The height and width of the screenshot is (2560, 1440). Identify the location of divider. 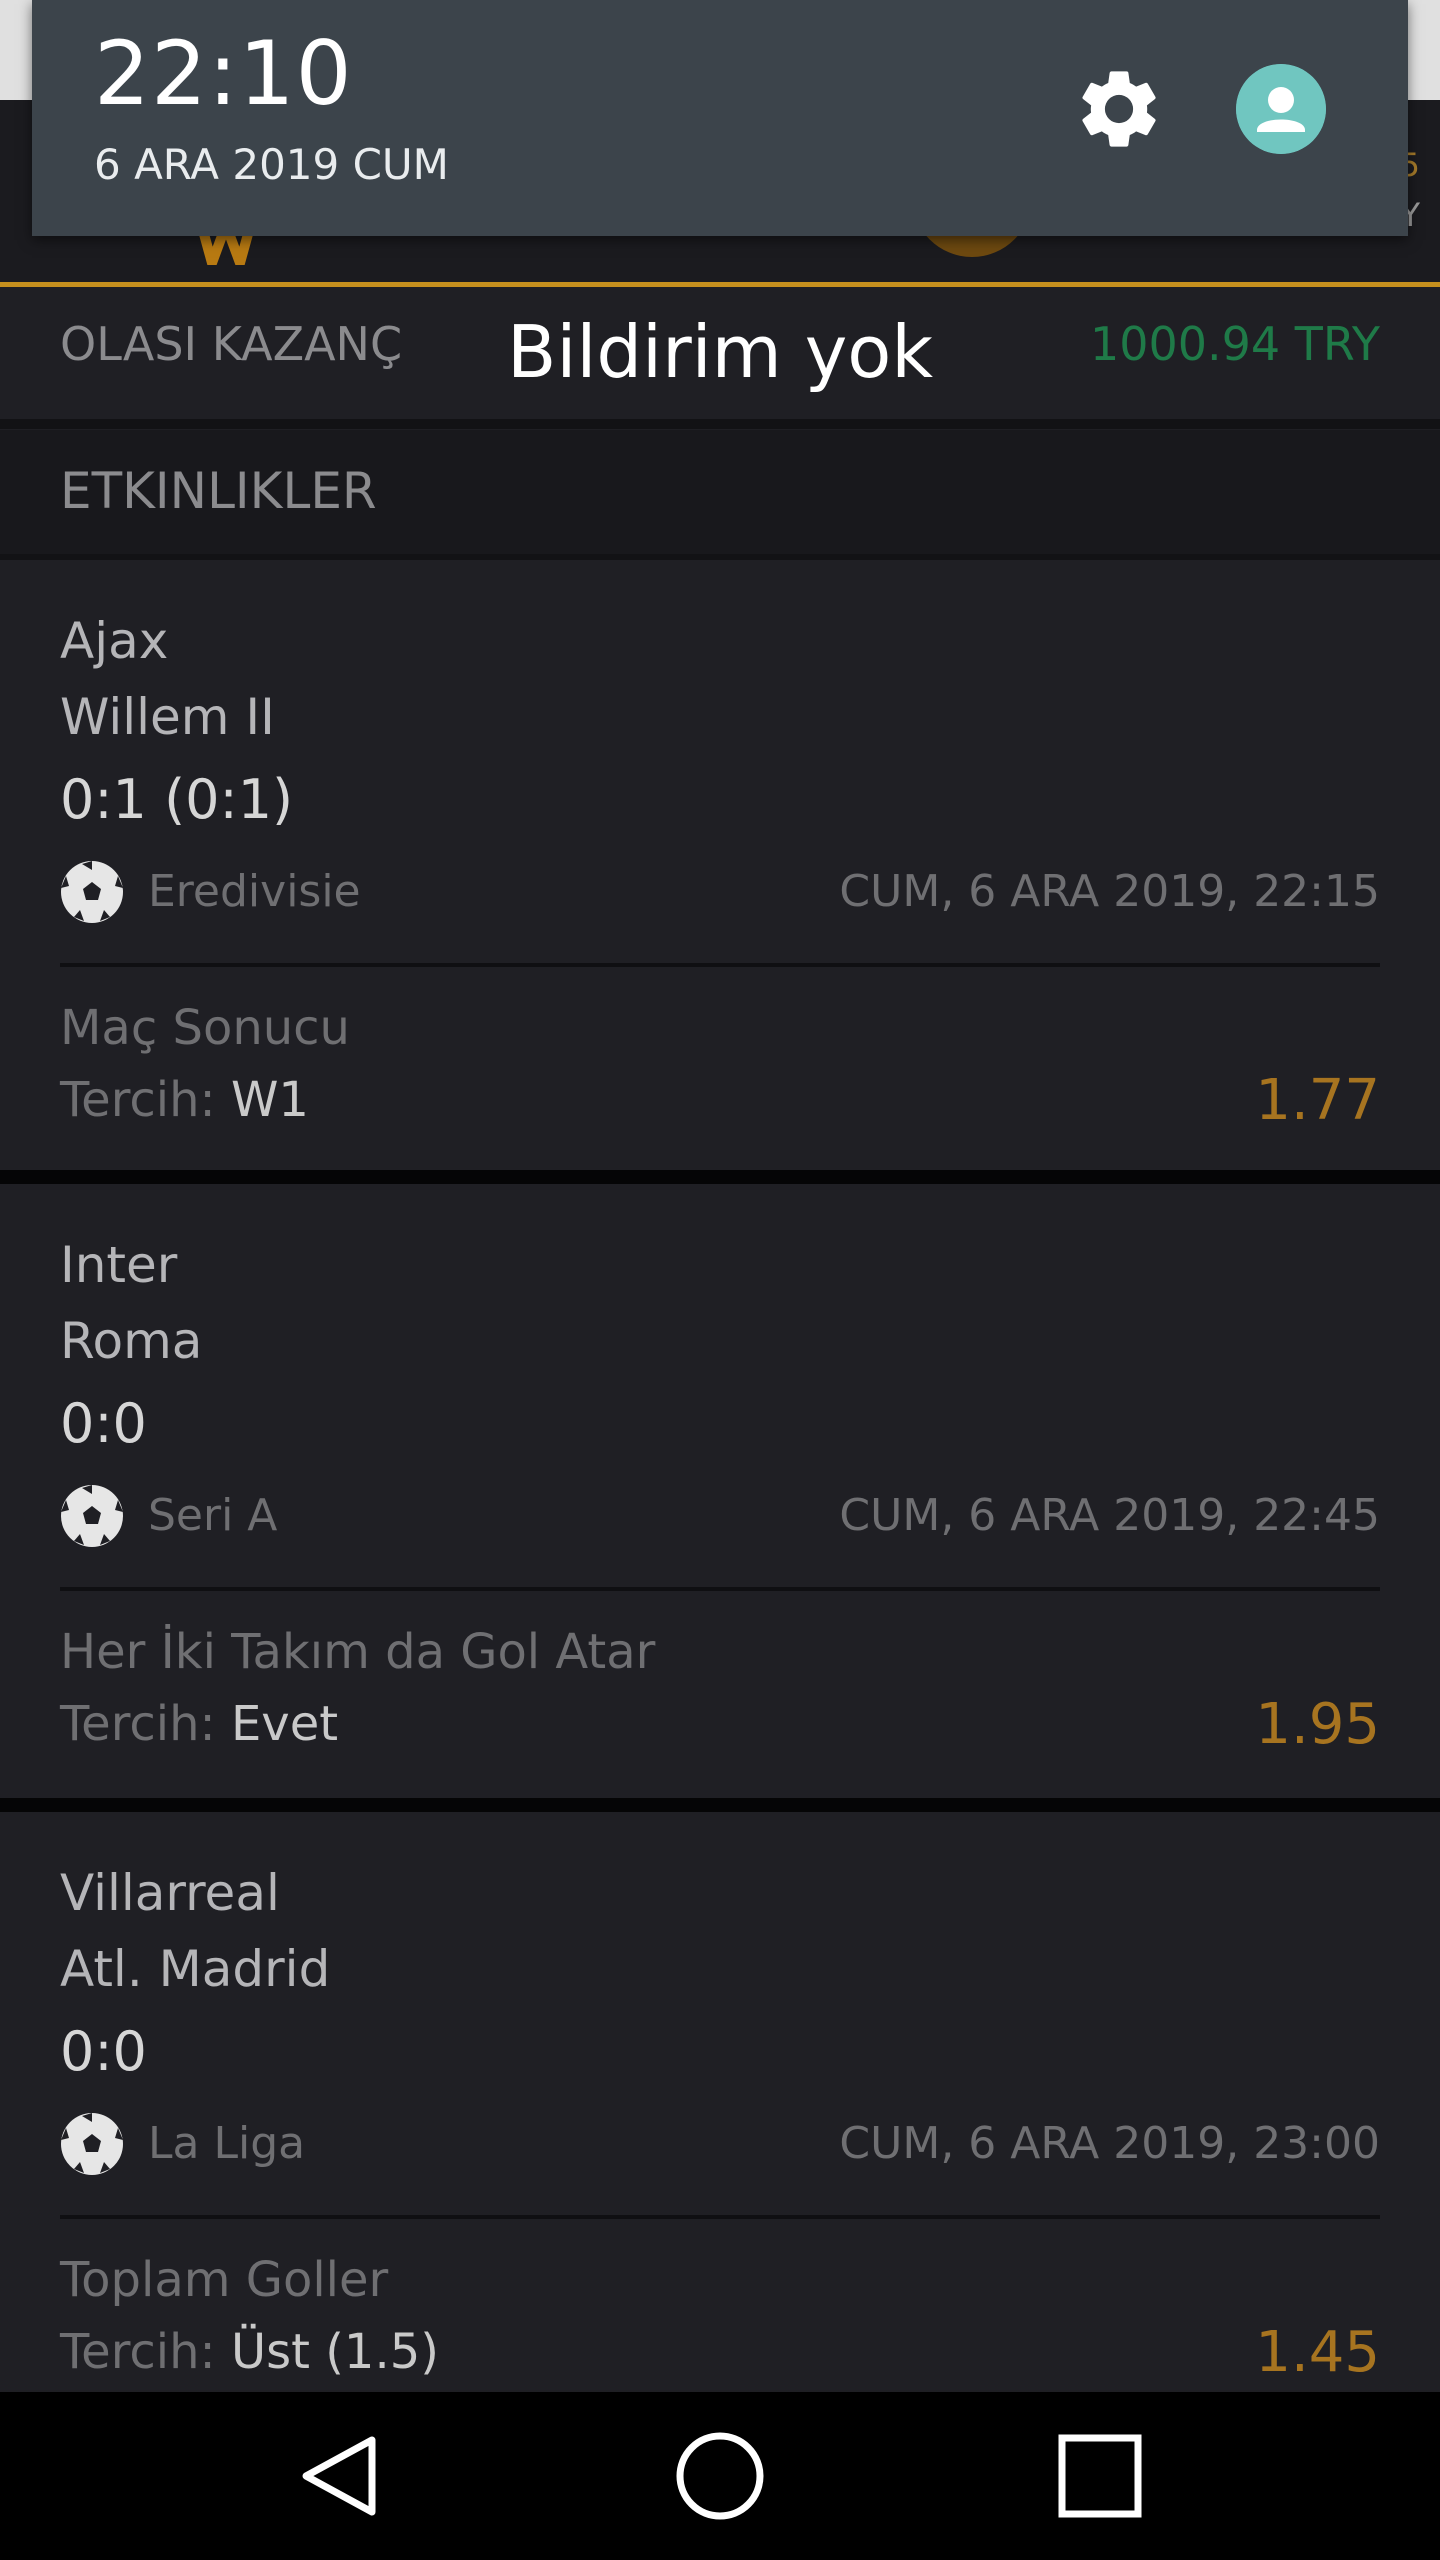
(720, 424).